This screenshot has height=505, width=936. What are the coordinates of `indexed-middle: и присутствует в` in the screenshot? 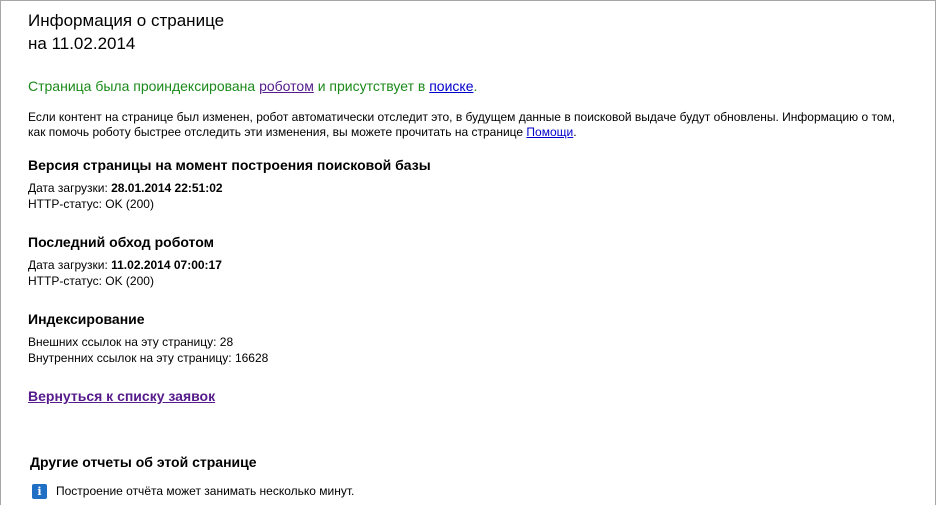 It's located at (371, 86).